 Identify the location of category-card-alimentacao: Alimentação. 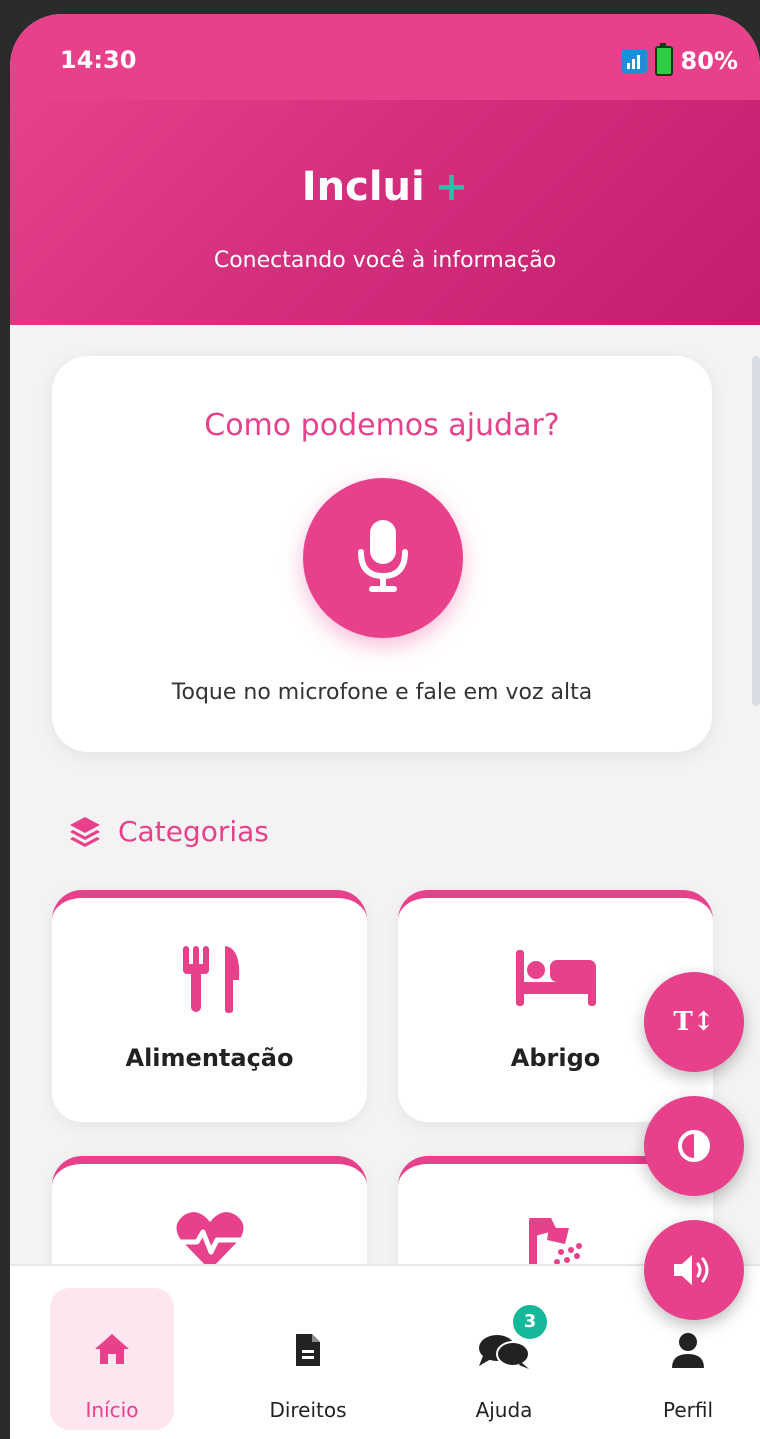
(209, 1006).